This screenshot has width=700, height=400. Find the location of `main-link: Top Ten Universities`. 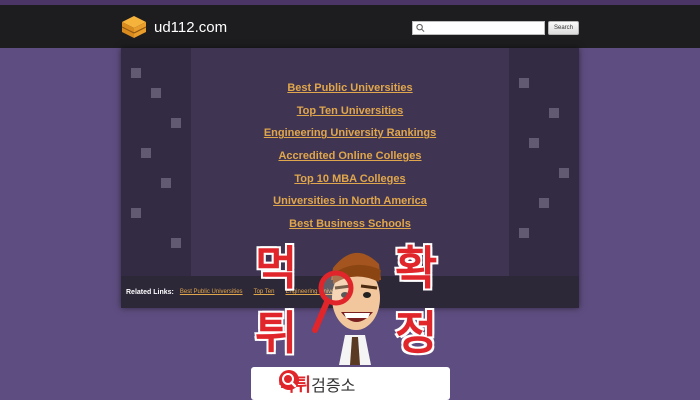

main-link: Top Ten Universities is located at coordinates (350, 116).